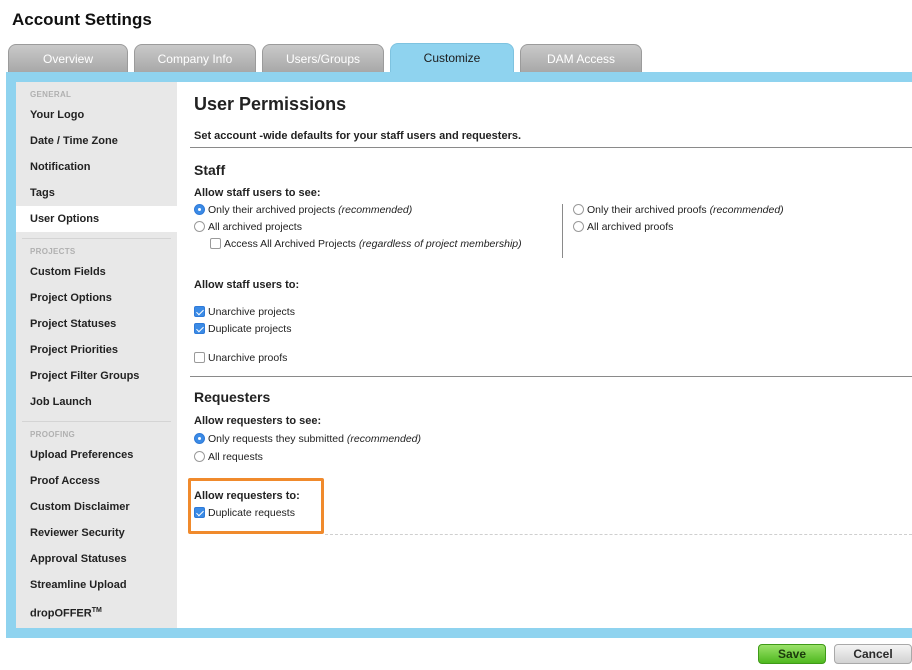 The height and width of the screenshot is (670, 912). Describe the element at coordinates (96, 141) in the screenshot. I see `sidebar-item-date-time-zone: Date / Time Zone` at that location.